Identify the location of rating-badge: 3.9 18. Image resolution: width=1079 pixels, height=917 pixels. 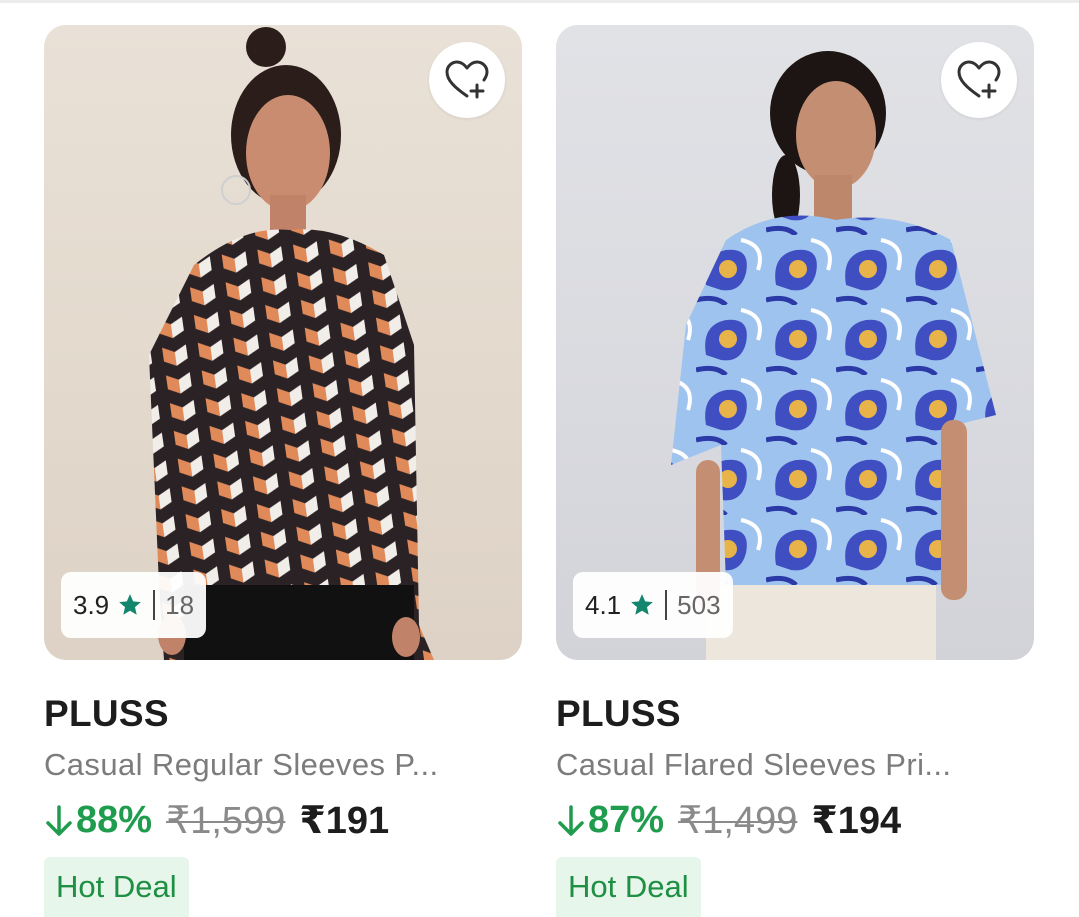
(134, 605).